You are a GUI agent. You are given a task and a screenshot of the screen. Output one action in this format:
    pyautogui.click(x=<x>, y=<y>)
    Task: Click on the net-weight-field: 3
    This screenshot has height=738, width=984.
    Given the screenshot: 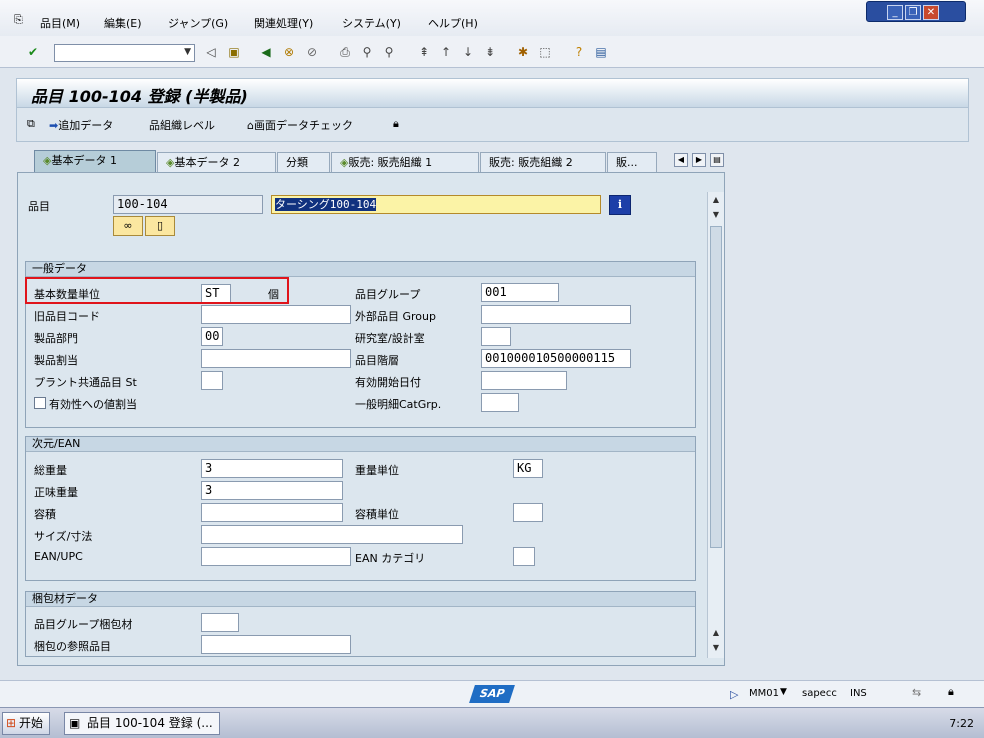 What is the action you would take?
    pyautogui.click(x=272, y=490)
    